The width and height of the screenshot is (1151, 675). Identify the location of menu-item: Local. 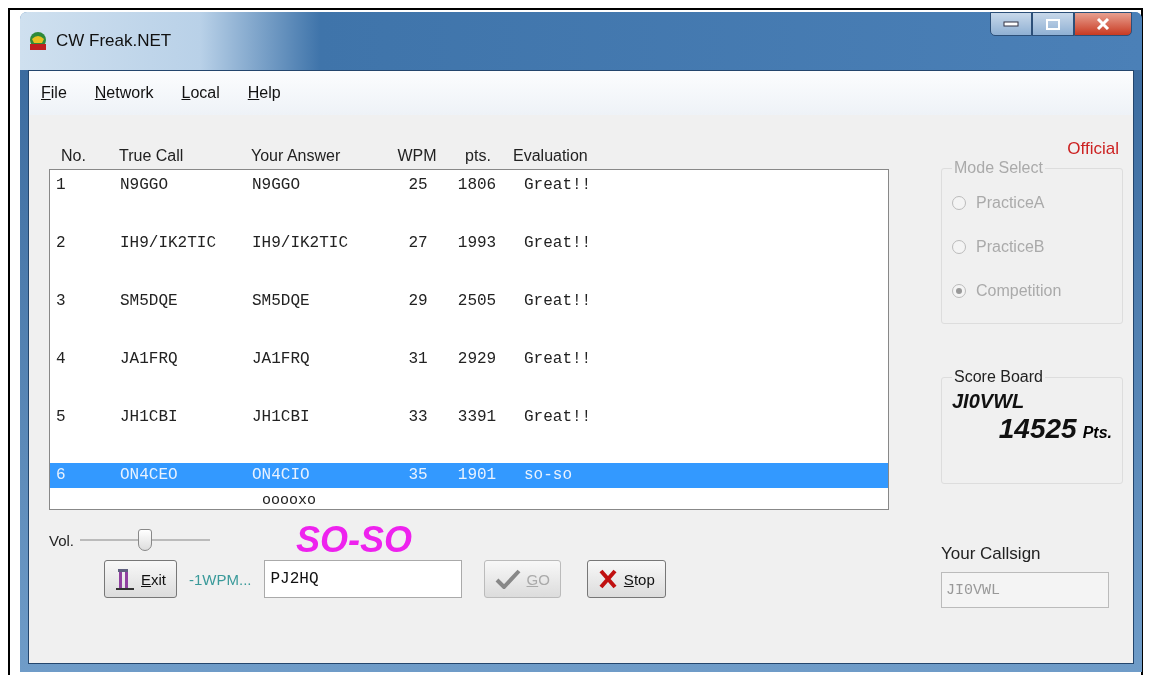
(200, 93).